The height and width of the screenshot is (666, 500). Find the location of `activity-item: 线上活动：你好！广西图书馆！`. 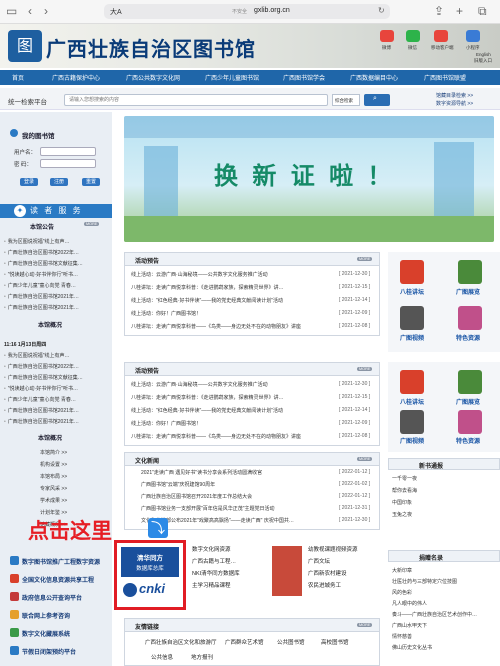

activity-item: 线上活动：你好！广西图书馆！ is located at coordinates (231, 313).